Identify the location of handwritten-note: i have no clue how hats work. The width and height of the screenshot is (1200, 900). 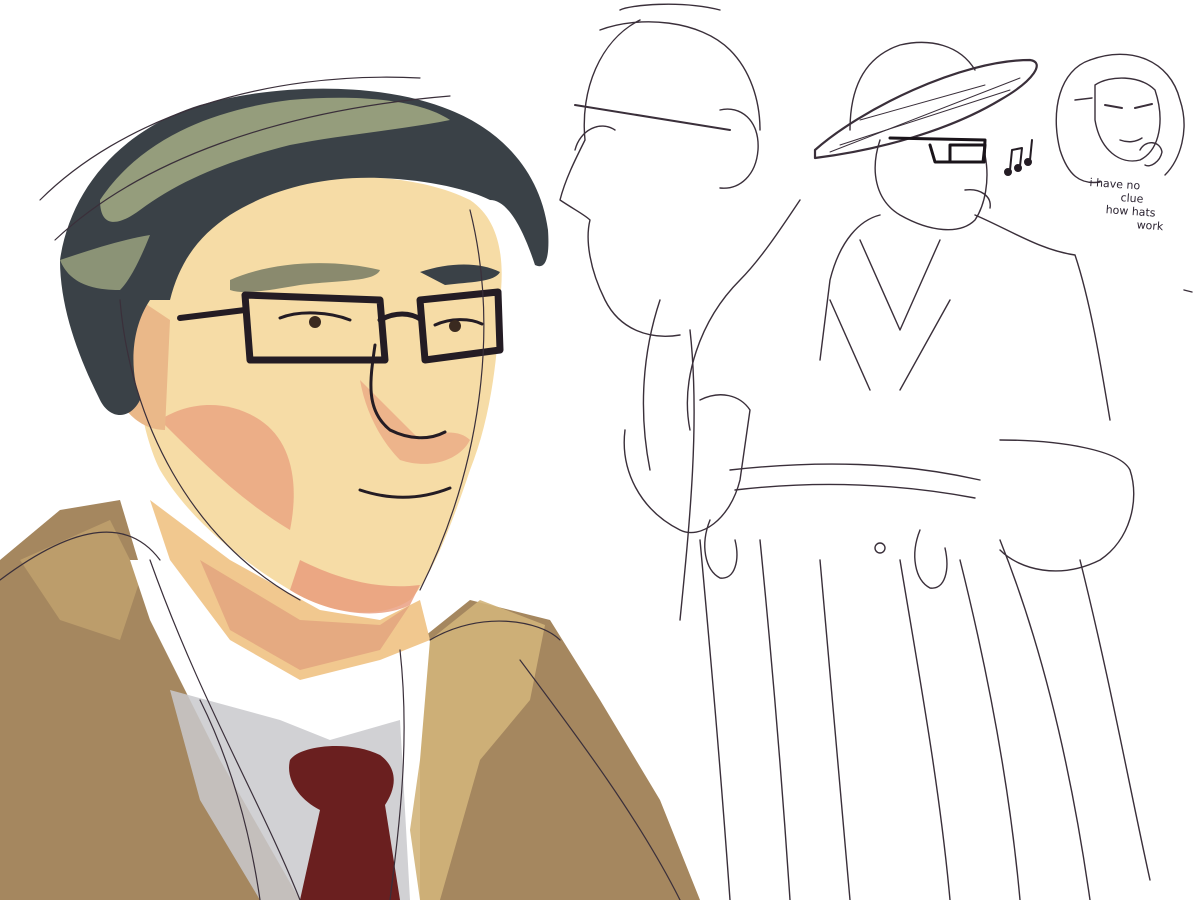
(1142, 206).